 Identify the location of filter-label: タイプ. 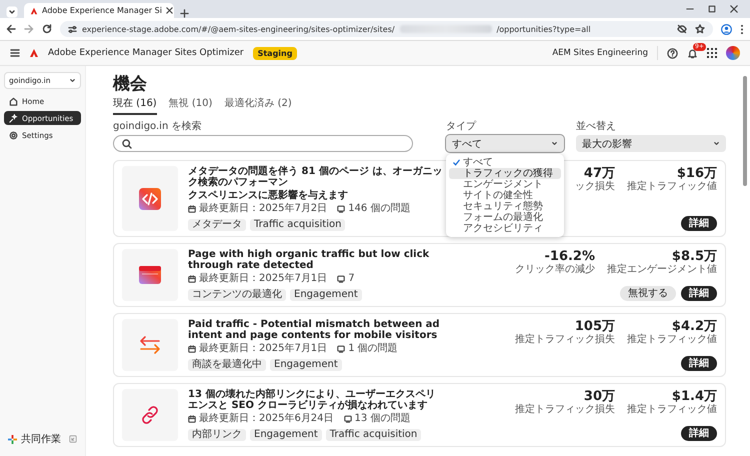
(462, 127).